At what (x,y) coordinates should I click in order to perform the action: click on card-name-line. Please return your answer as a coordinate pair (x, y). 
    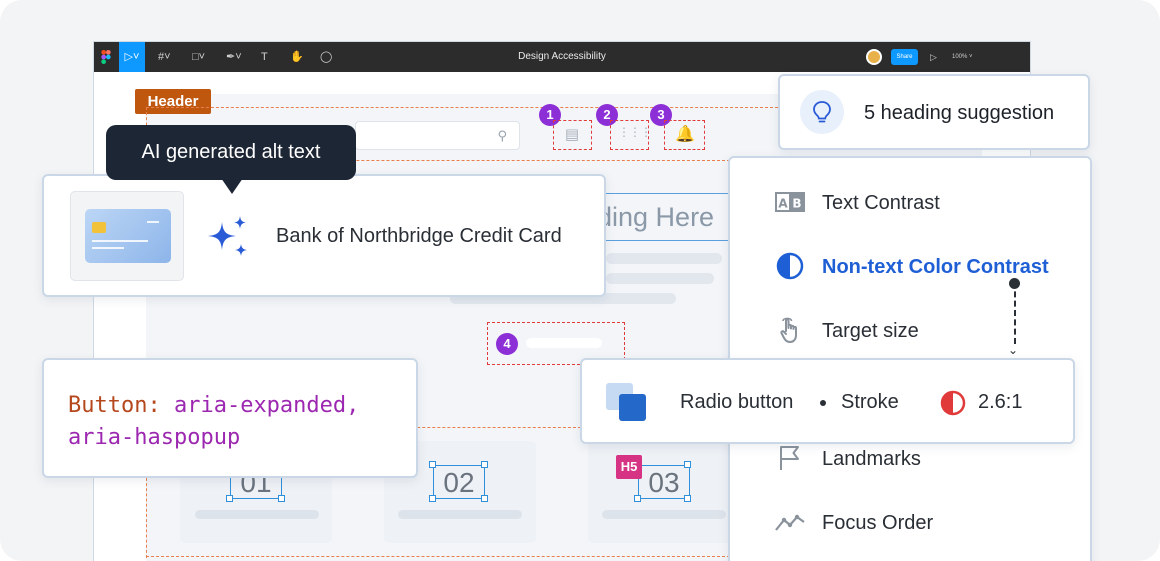
    Looking at the image, I should click on (108, 248).